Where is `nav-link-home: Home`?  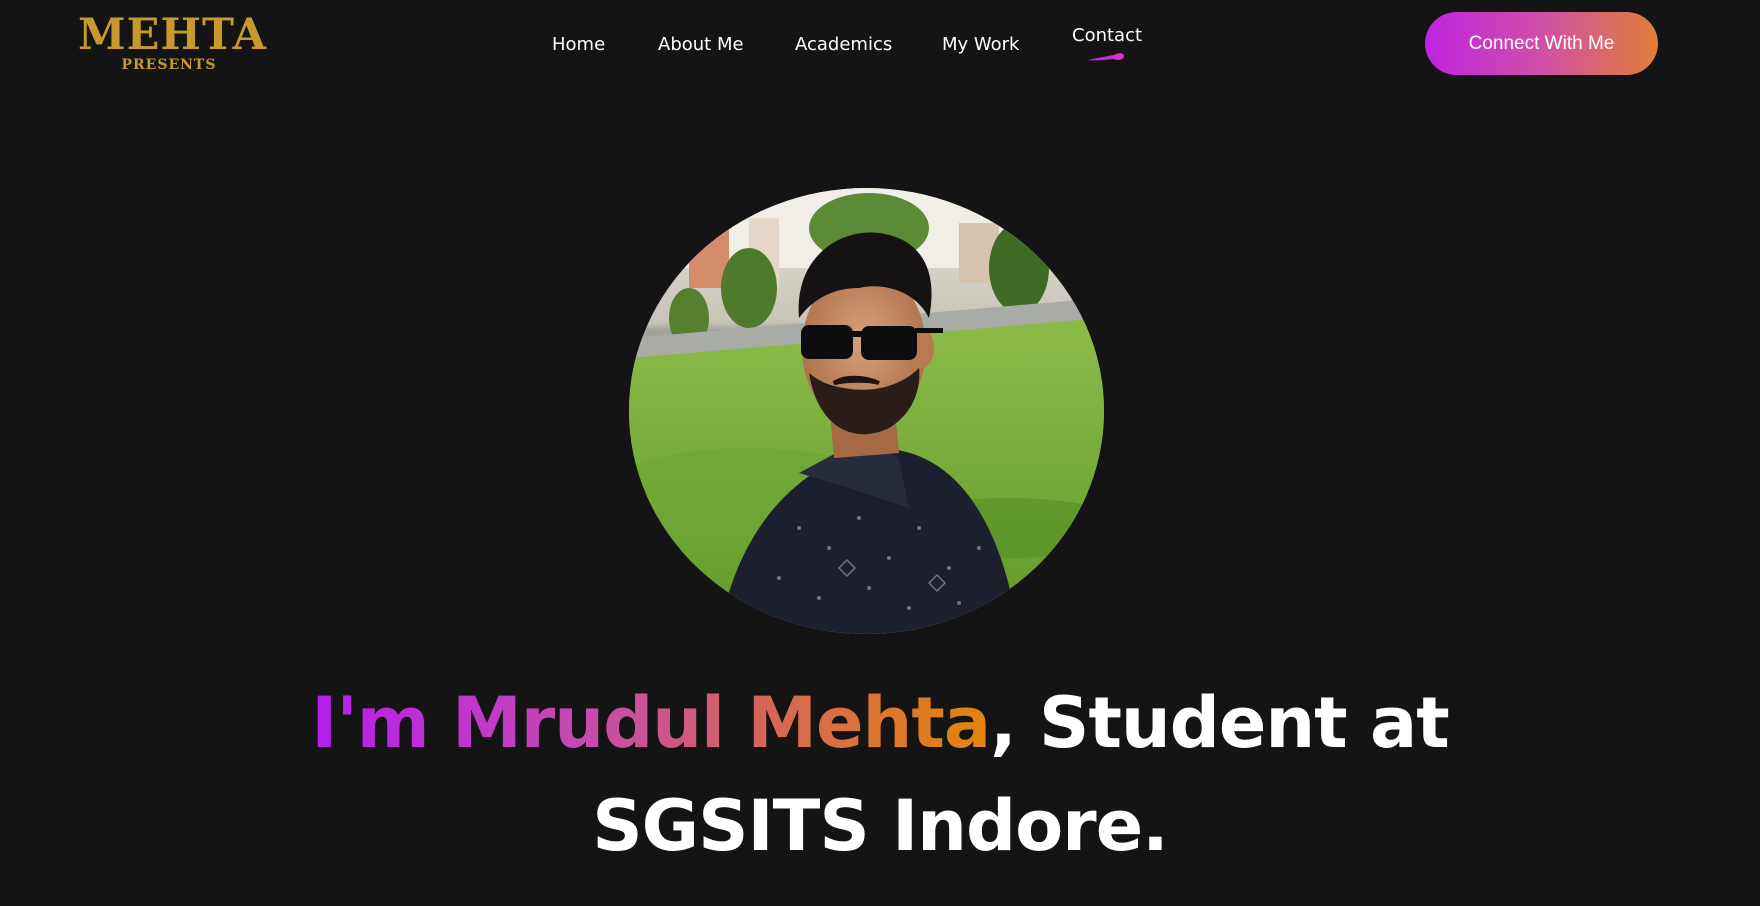 nav-link-home: Home is located at coordinates (578, 44).